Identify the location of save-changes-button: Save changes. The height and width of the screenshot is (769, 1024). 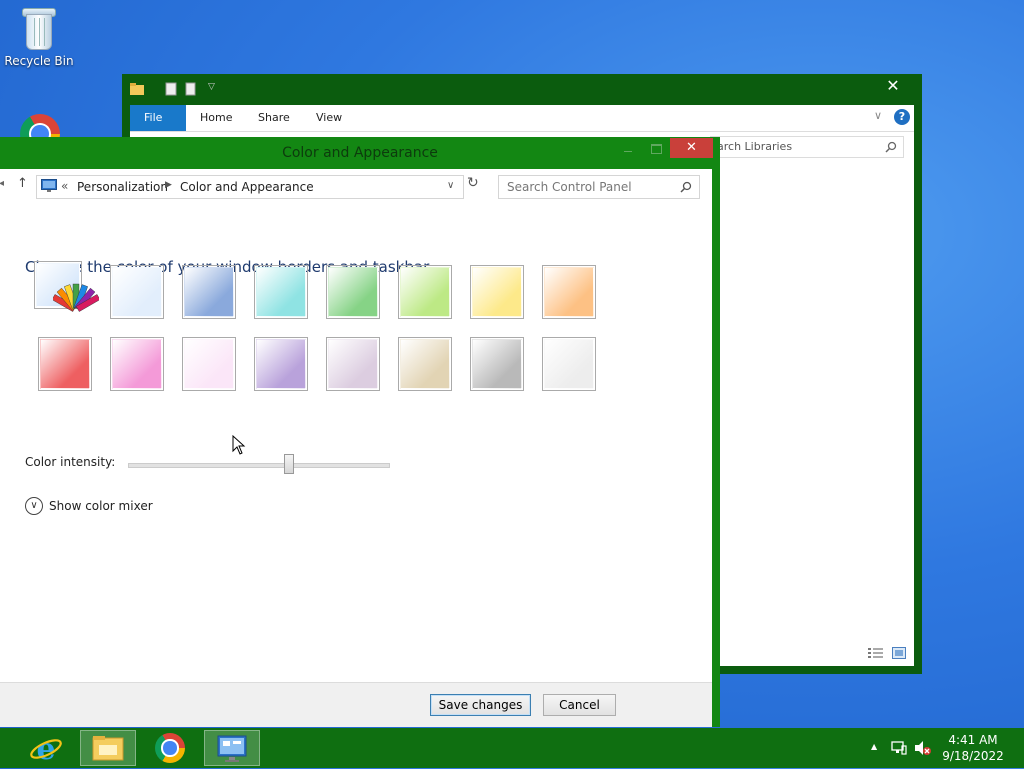
(480, 705).